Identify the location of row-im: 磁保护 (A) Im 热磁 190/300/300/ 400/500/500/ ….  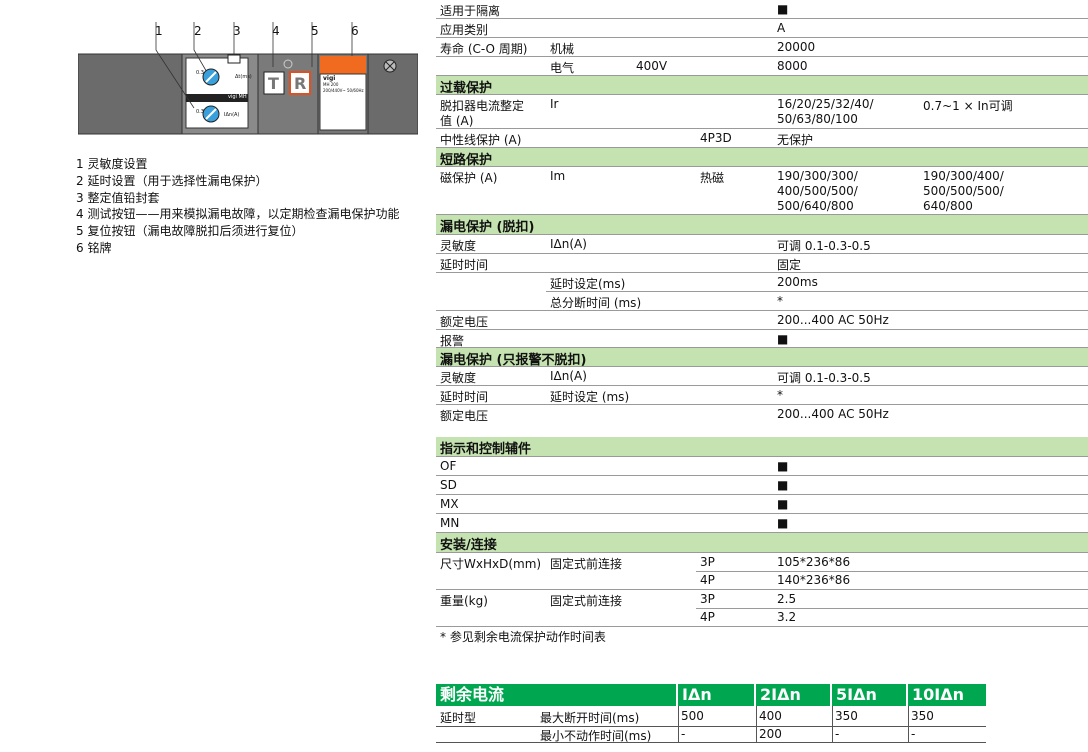
(762, 191).